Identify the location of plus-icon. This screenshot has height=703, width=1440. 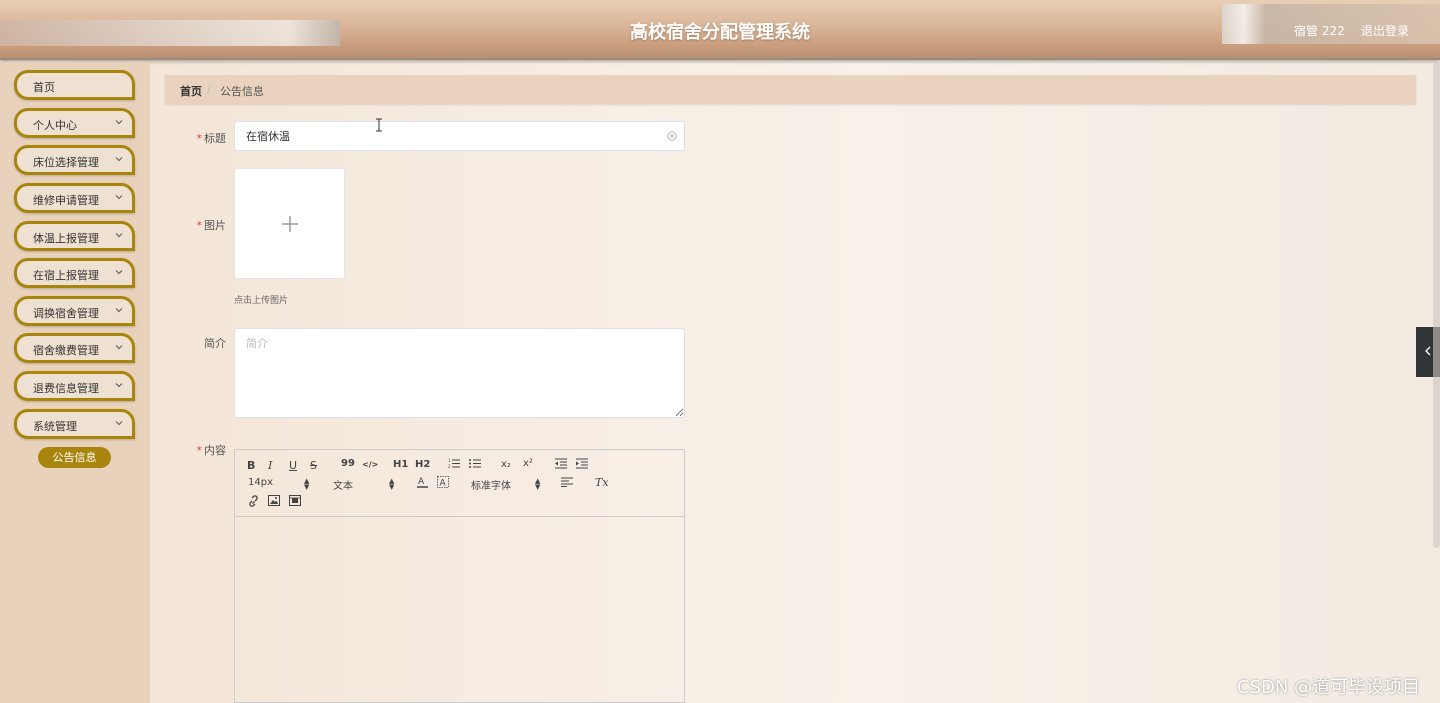
(290, 224).